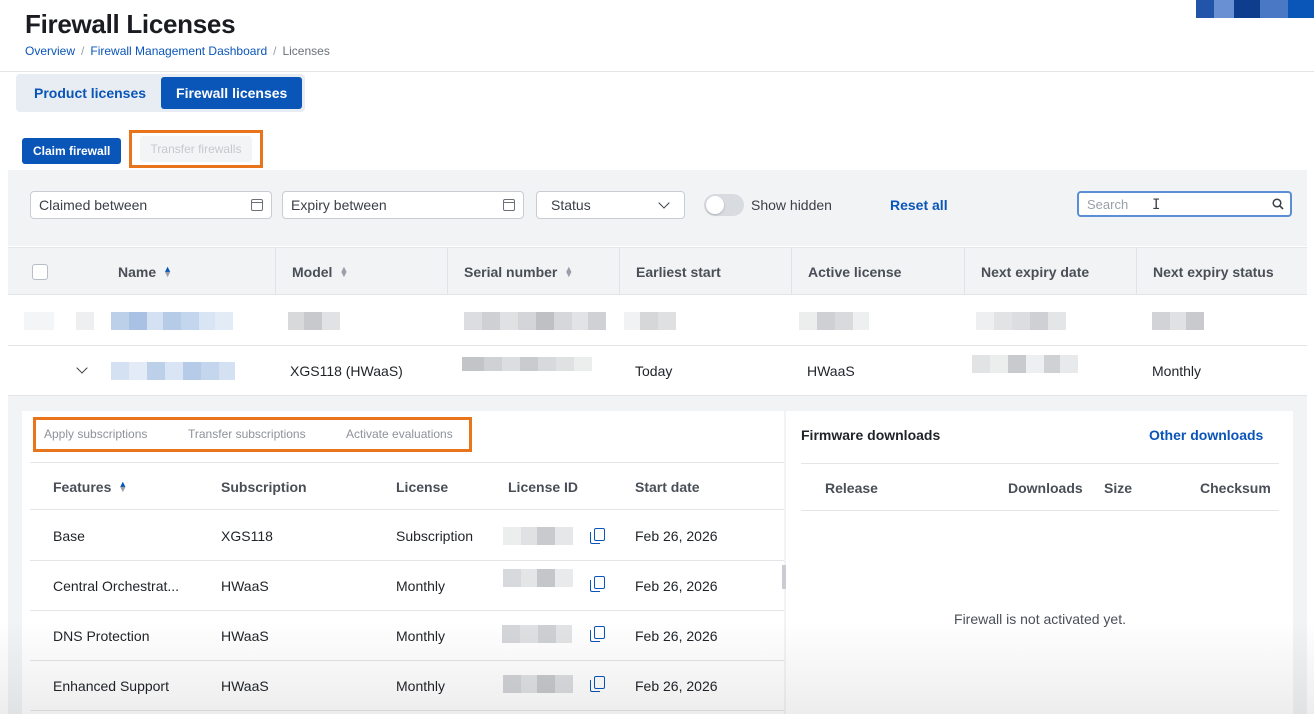  What do you see at coordinates (90, 93) in the screenshot?
I see `tab-product-licenses: Product licenses` at bounding box center [90, 93].